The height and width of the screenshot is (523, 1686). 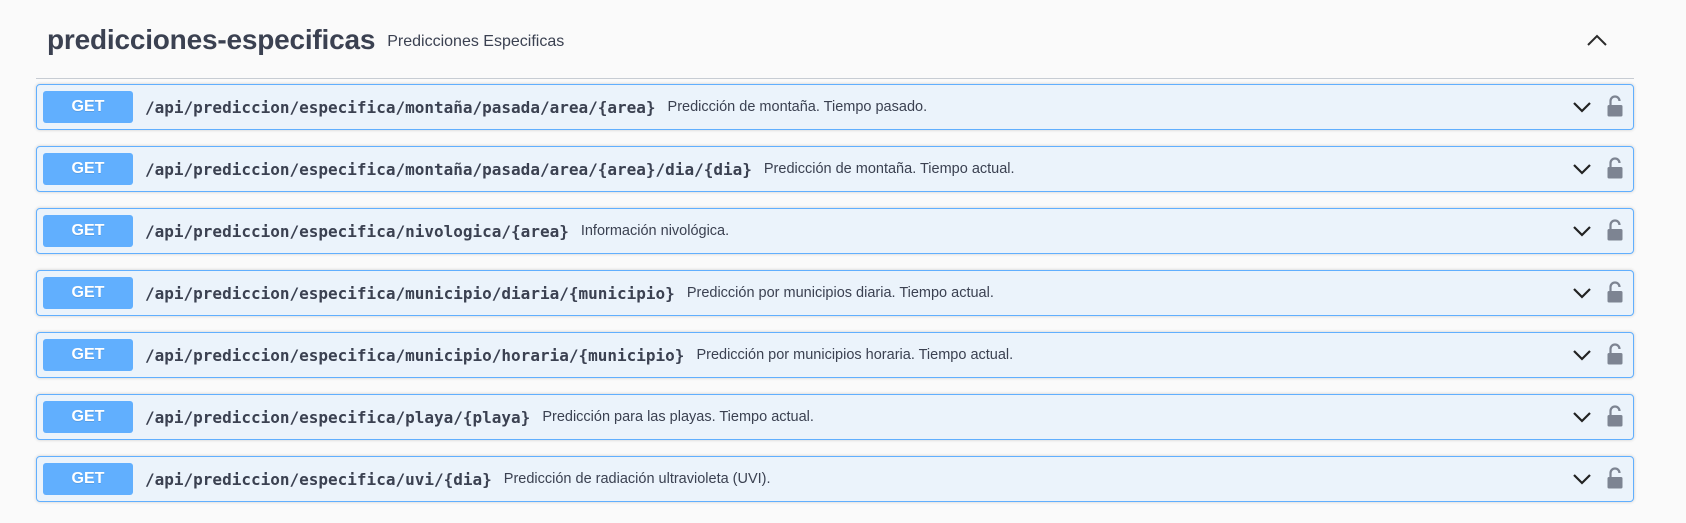 I want to click on operation-summary: Predicción de montaña. Tiempo pasado., so click(x=797, y=107).